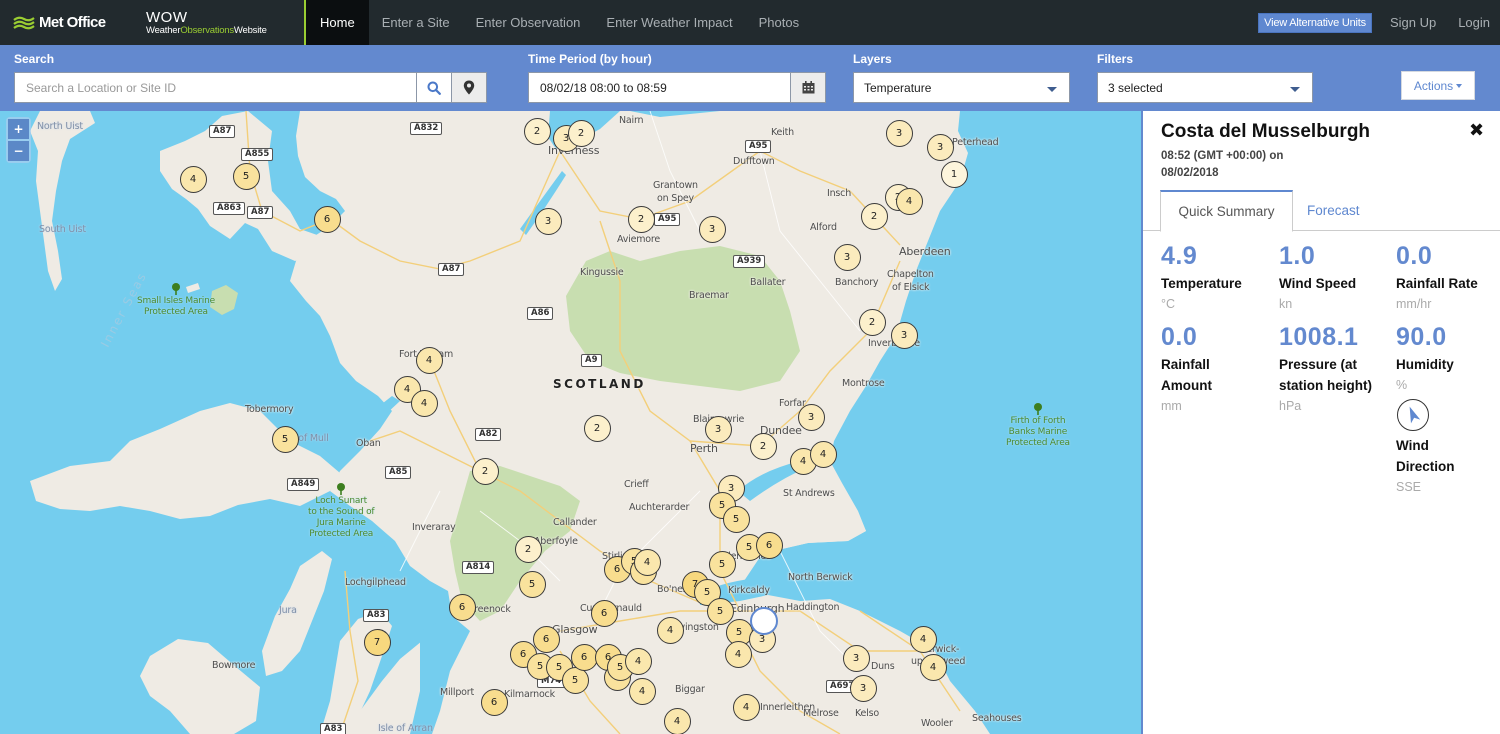  Describe the element at coordinates (631, 120) in the screenshot. I see `place-label: Nairn` at that location.